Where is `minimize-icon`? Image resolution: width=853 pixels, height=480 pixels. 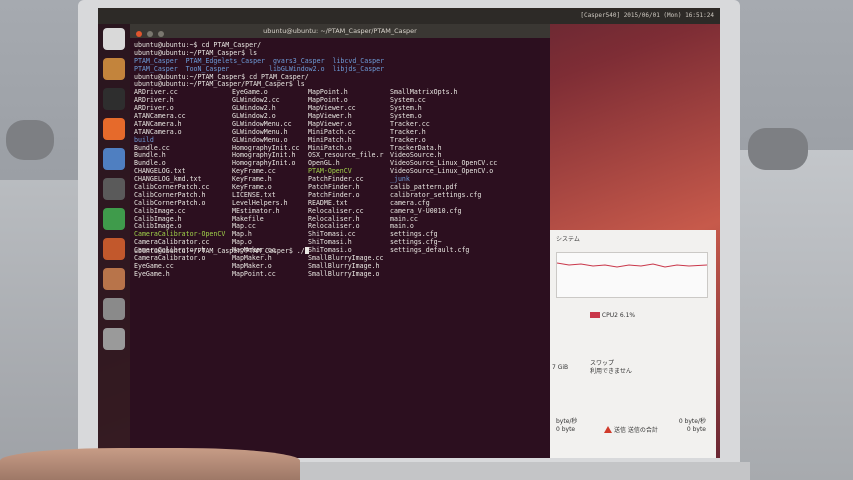
minimize-icon is located at coordinates (150, 34).